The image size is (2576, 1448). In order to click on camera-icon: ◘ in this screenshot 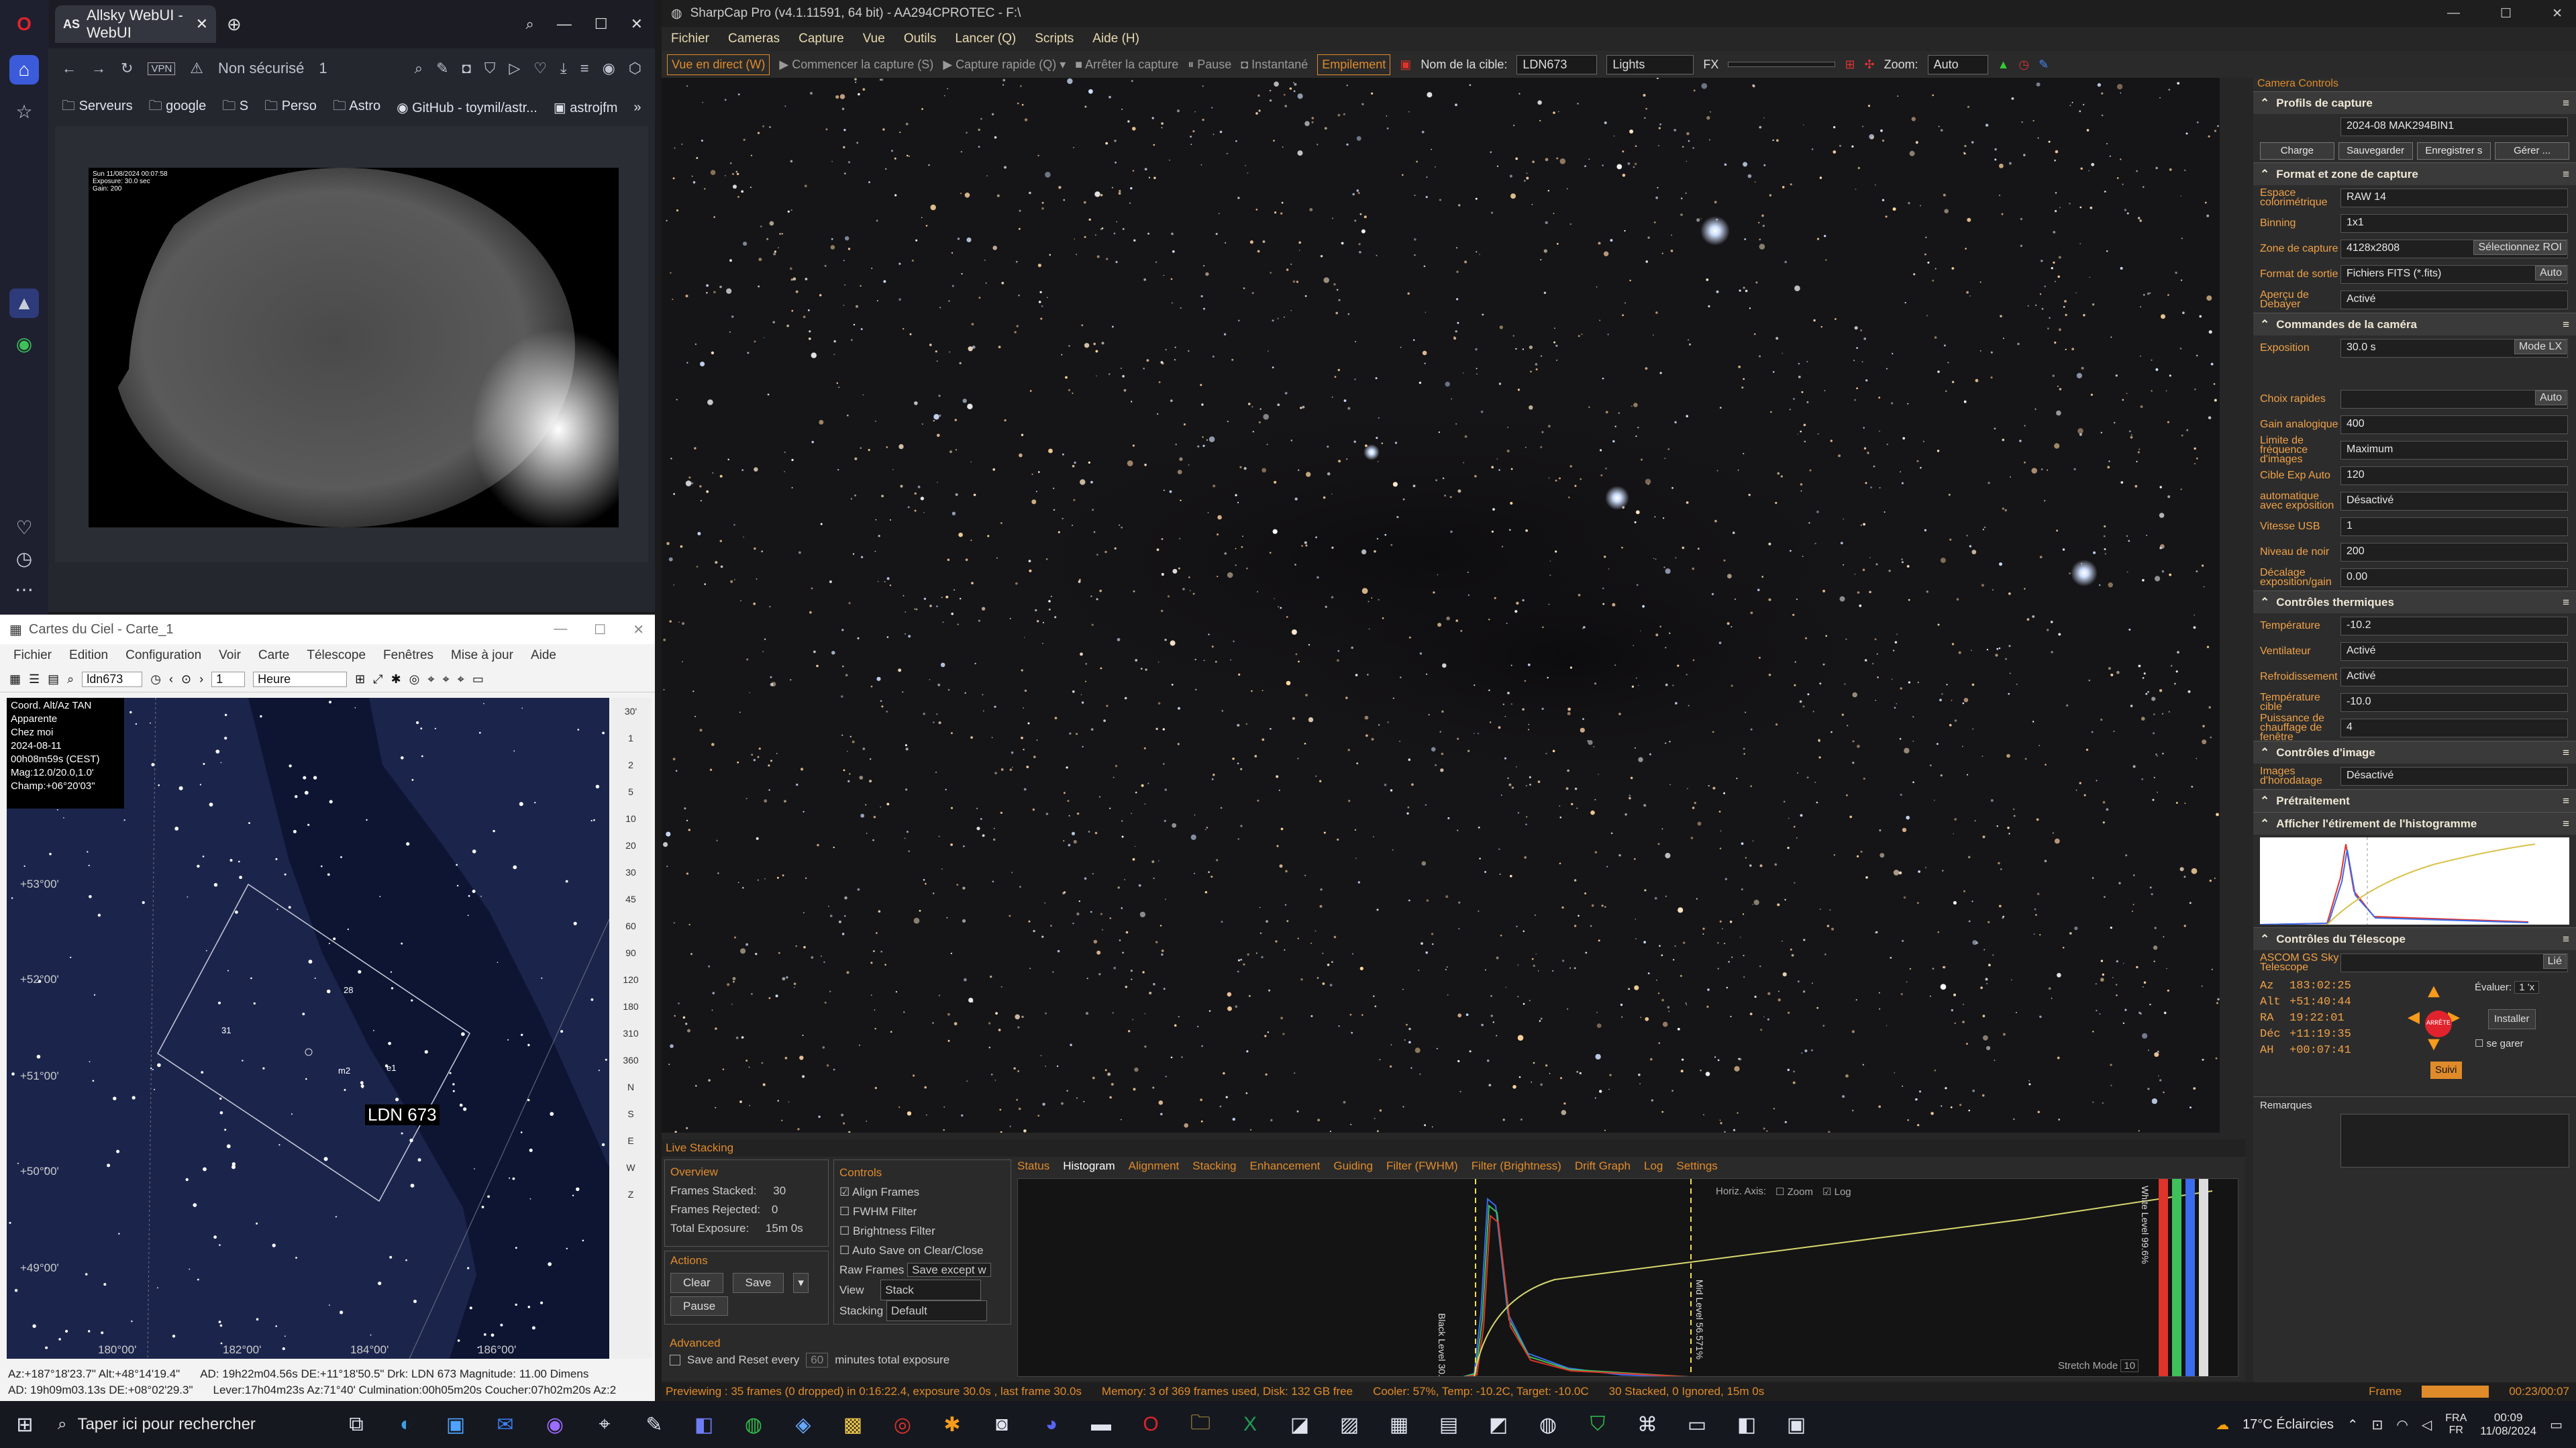, I will do `click(466, 68)`.